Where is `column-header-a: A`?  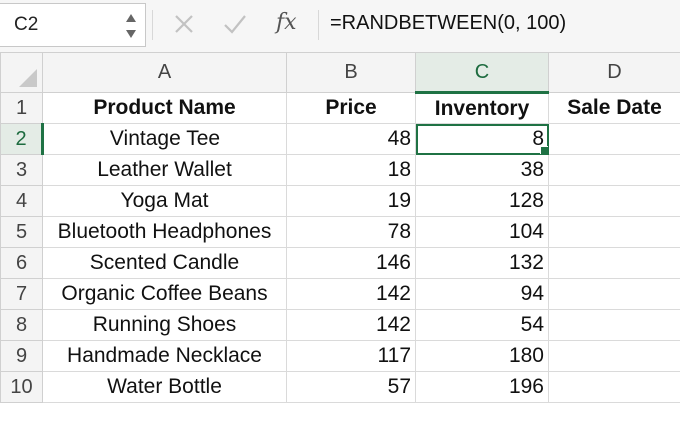
column-header-a: A is located at coordinates (164, 72).